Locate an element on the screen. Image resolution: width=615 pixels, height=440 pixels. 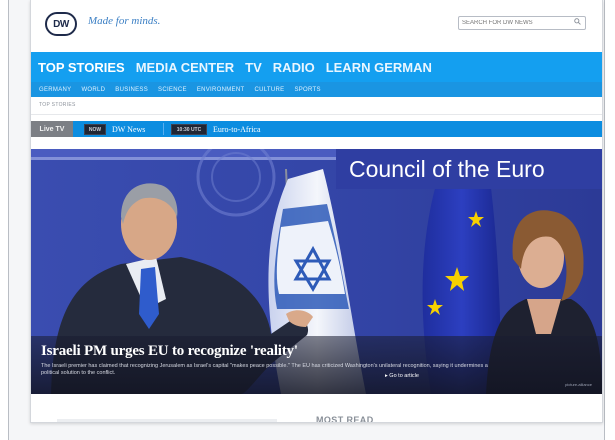
go-to-article-label: Go to article is located at coordinates (404, 376).